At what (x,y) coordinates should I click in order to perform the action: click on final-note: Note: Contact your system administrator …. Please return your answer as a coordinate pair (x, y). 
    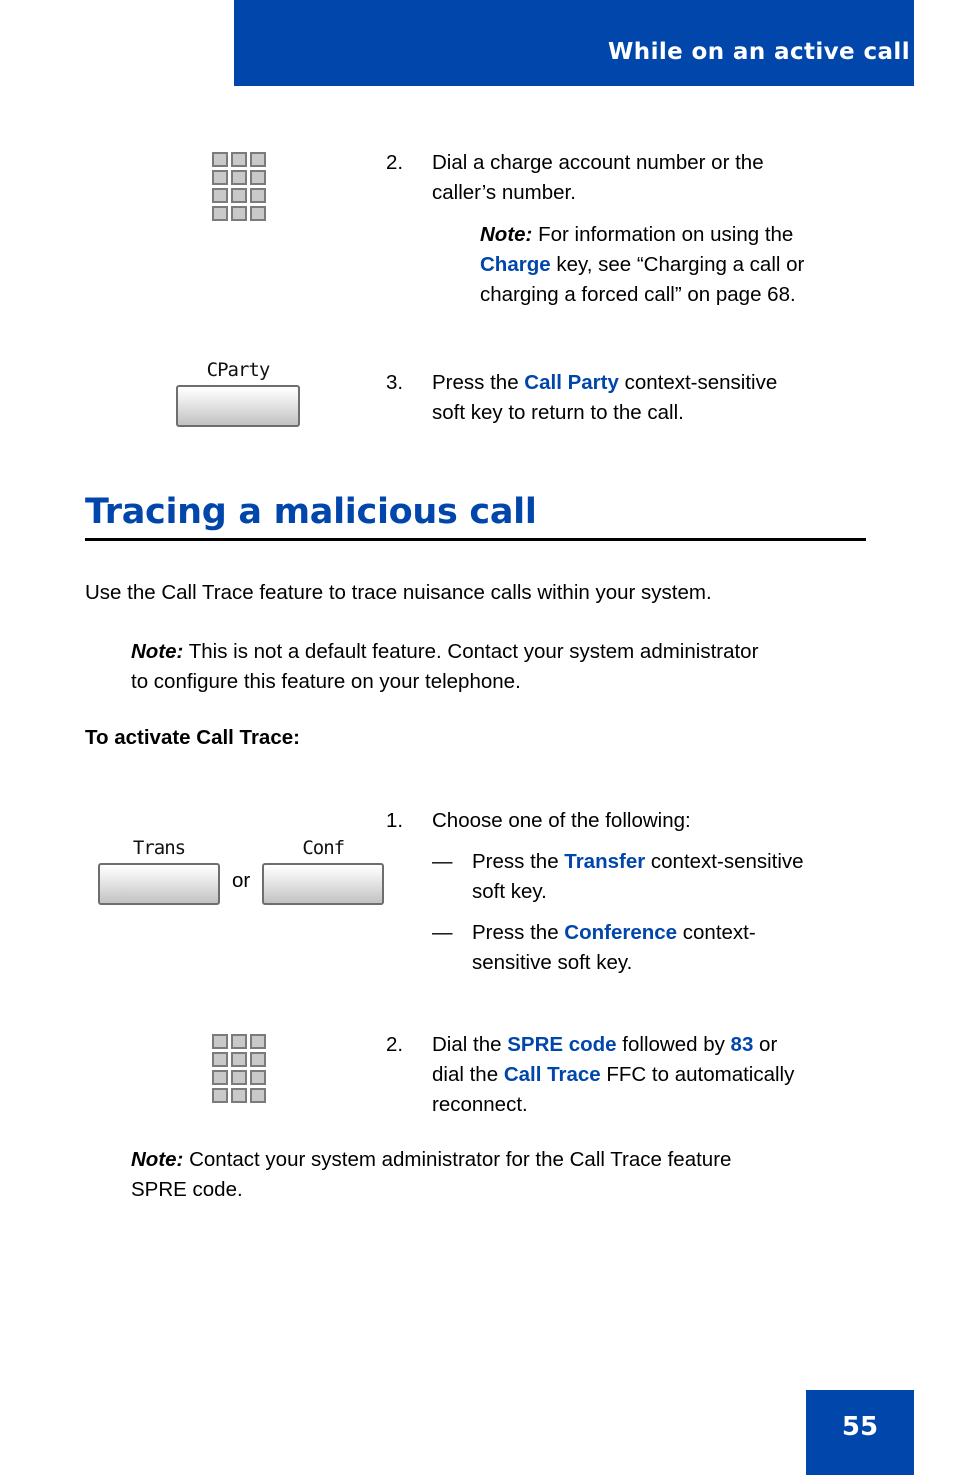
    Looking at the image, I should click on (511, 1175).